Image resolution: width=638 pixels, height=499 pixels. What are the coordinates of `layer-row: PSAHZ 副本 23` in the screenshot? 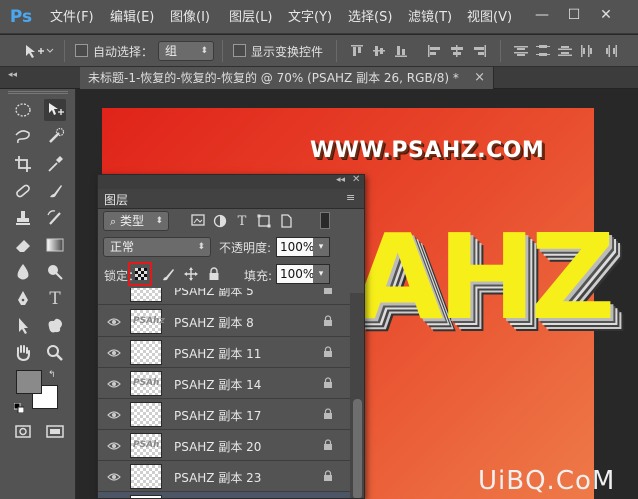 It's located at (224, 476).